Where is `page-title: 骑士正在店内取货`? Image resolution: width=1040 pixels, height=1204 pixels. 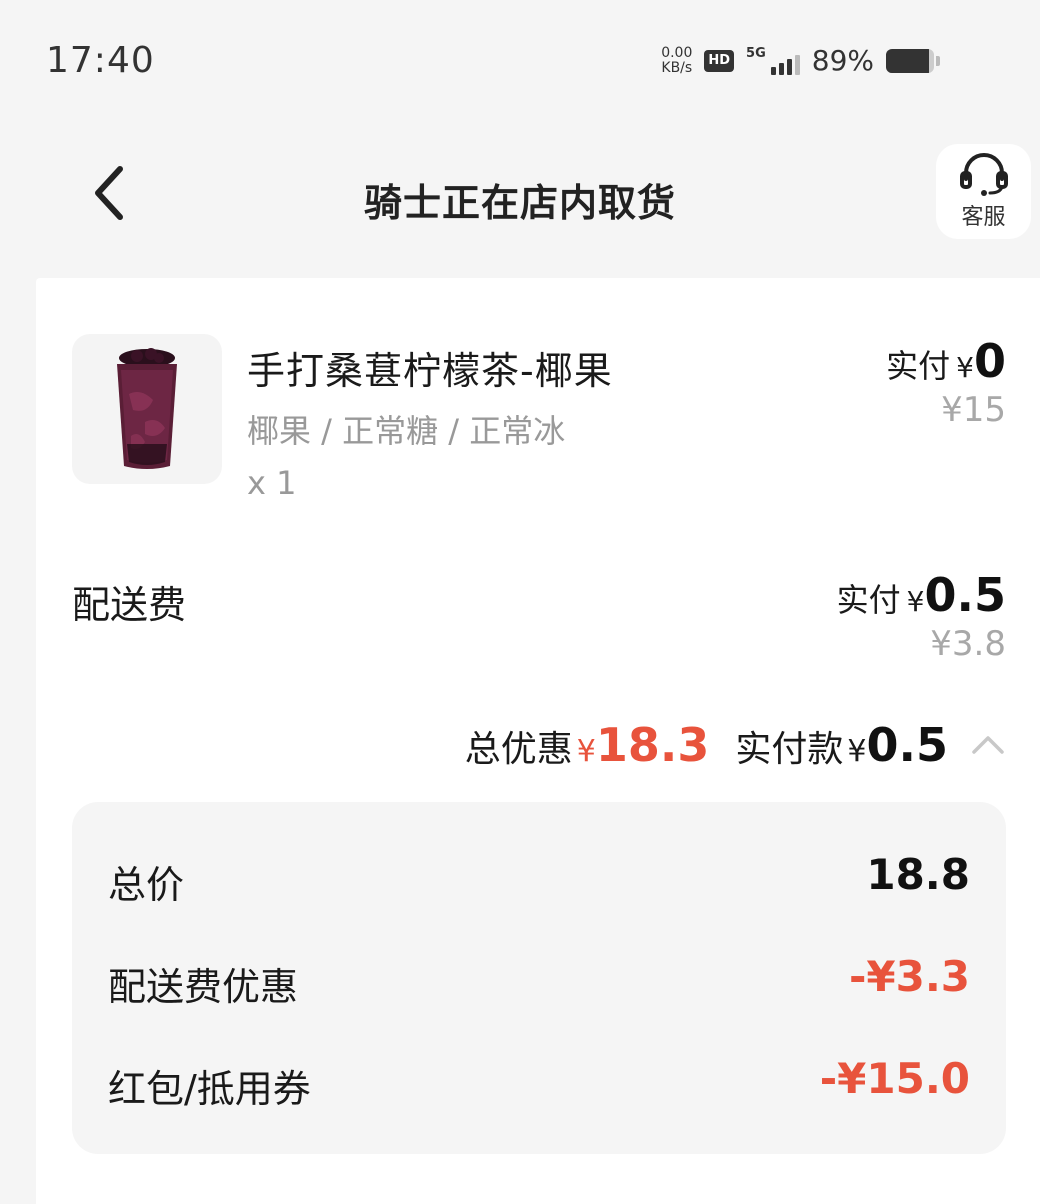
page-title: 骑士正在店内取货 is located at coordinates (519, 203).